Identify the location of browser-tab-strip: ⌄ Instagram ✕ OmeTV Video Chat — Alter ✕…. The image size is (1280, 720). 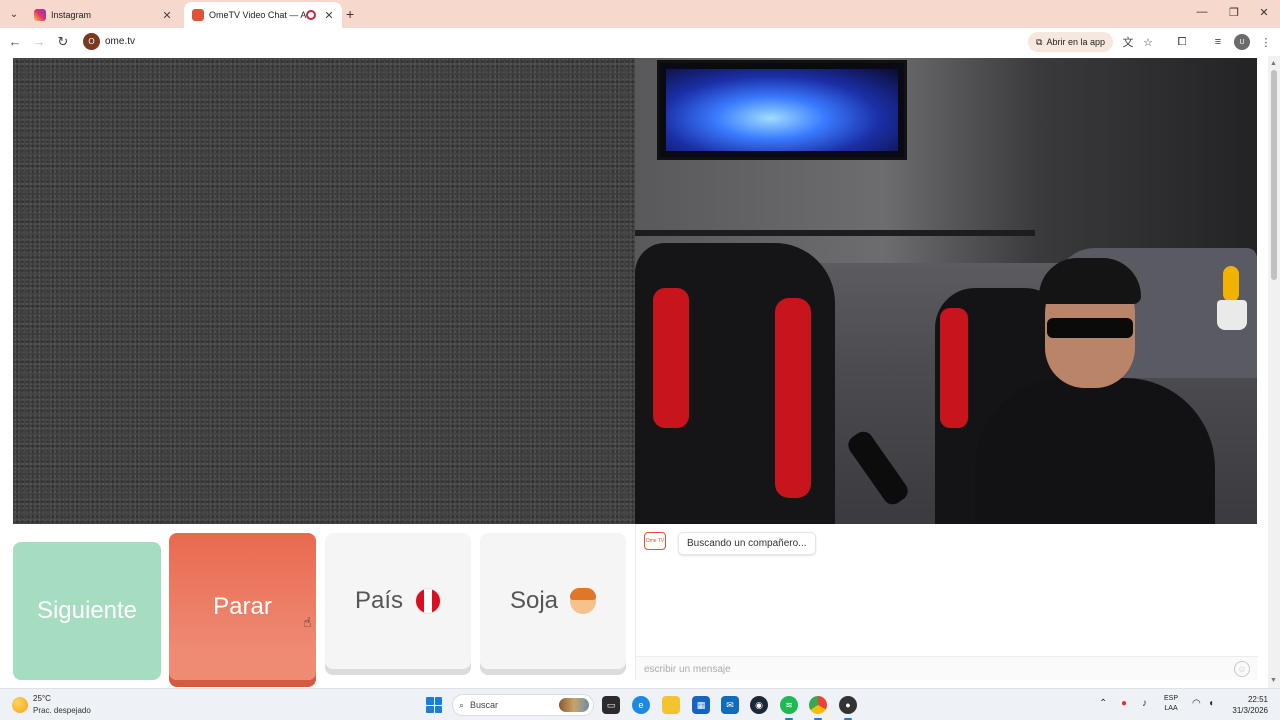
(640, 14).